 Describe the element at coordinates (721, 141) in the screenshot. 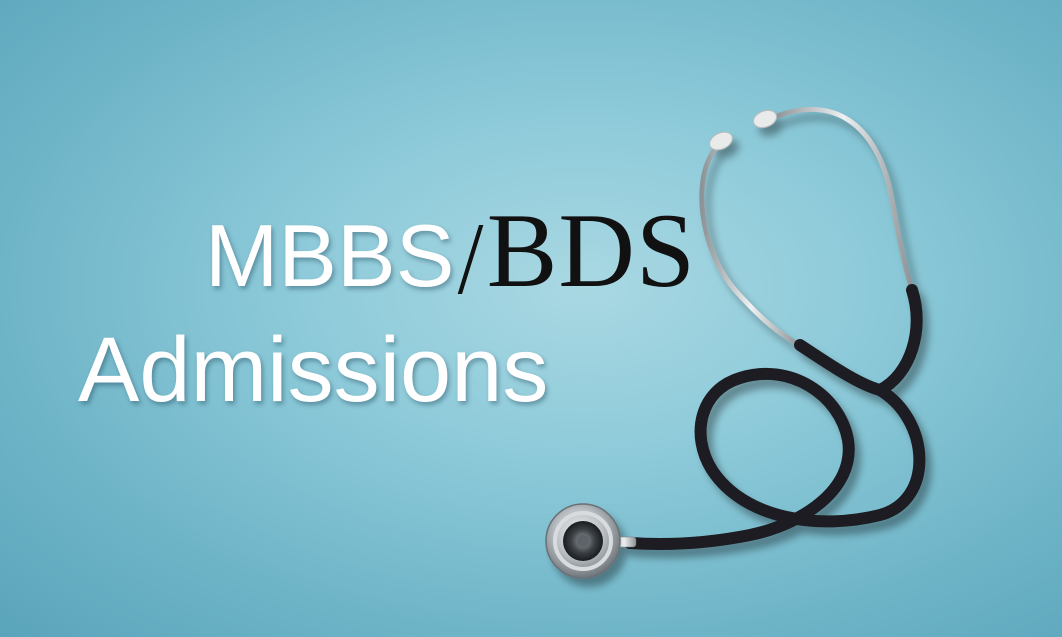

I see `ear-tip-left` at that location.